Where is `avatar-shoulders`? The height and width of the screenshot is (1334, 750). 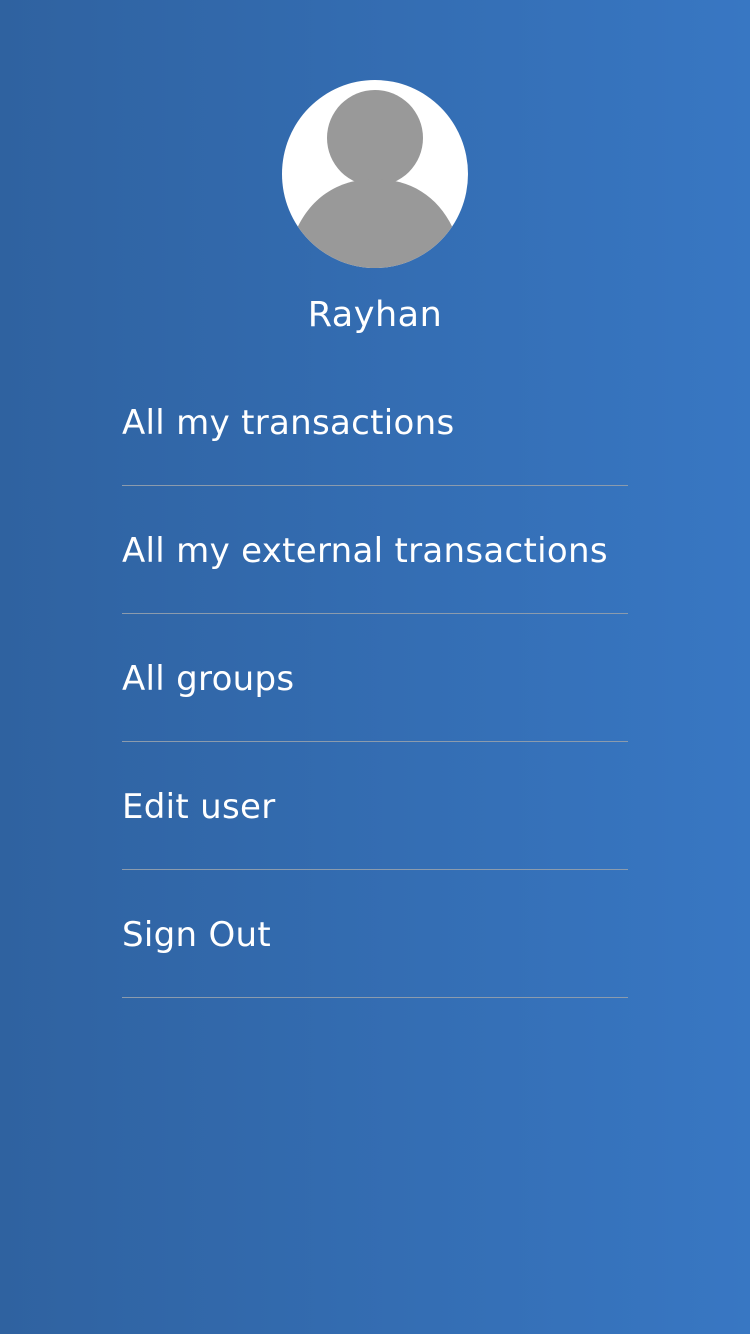
avatar-shoulders is located at coordinates (375, 223).